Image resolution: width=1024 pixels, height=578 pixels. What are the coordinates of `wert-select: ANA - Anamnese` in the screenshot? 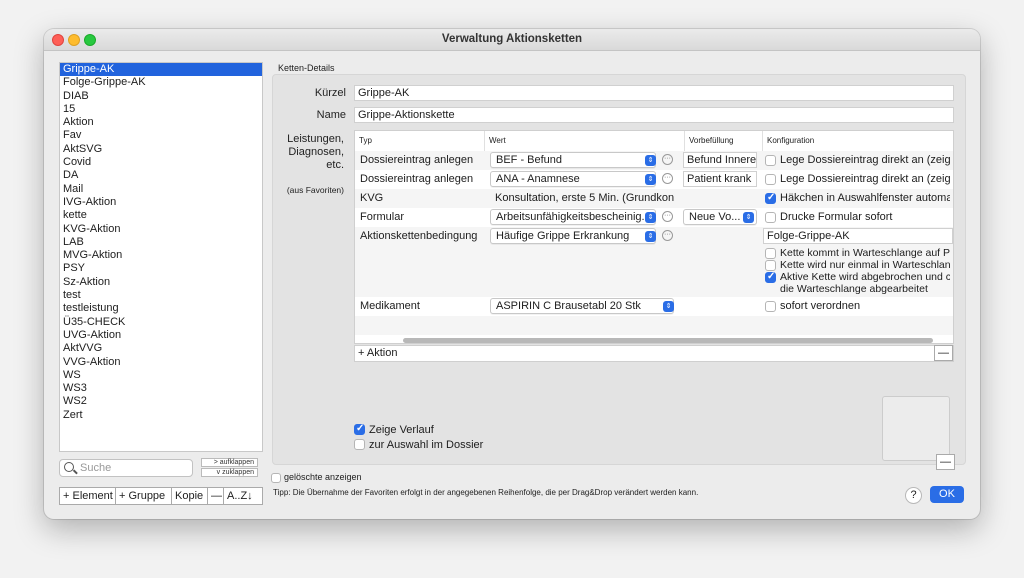 It's located at (573, 179).